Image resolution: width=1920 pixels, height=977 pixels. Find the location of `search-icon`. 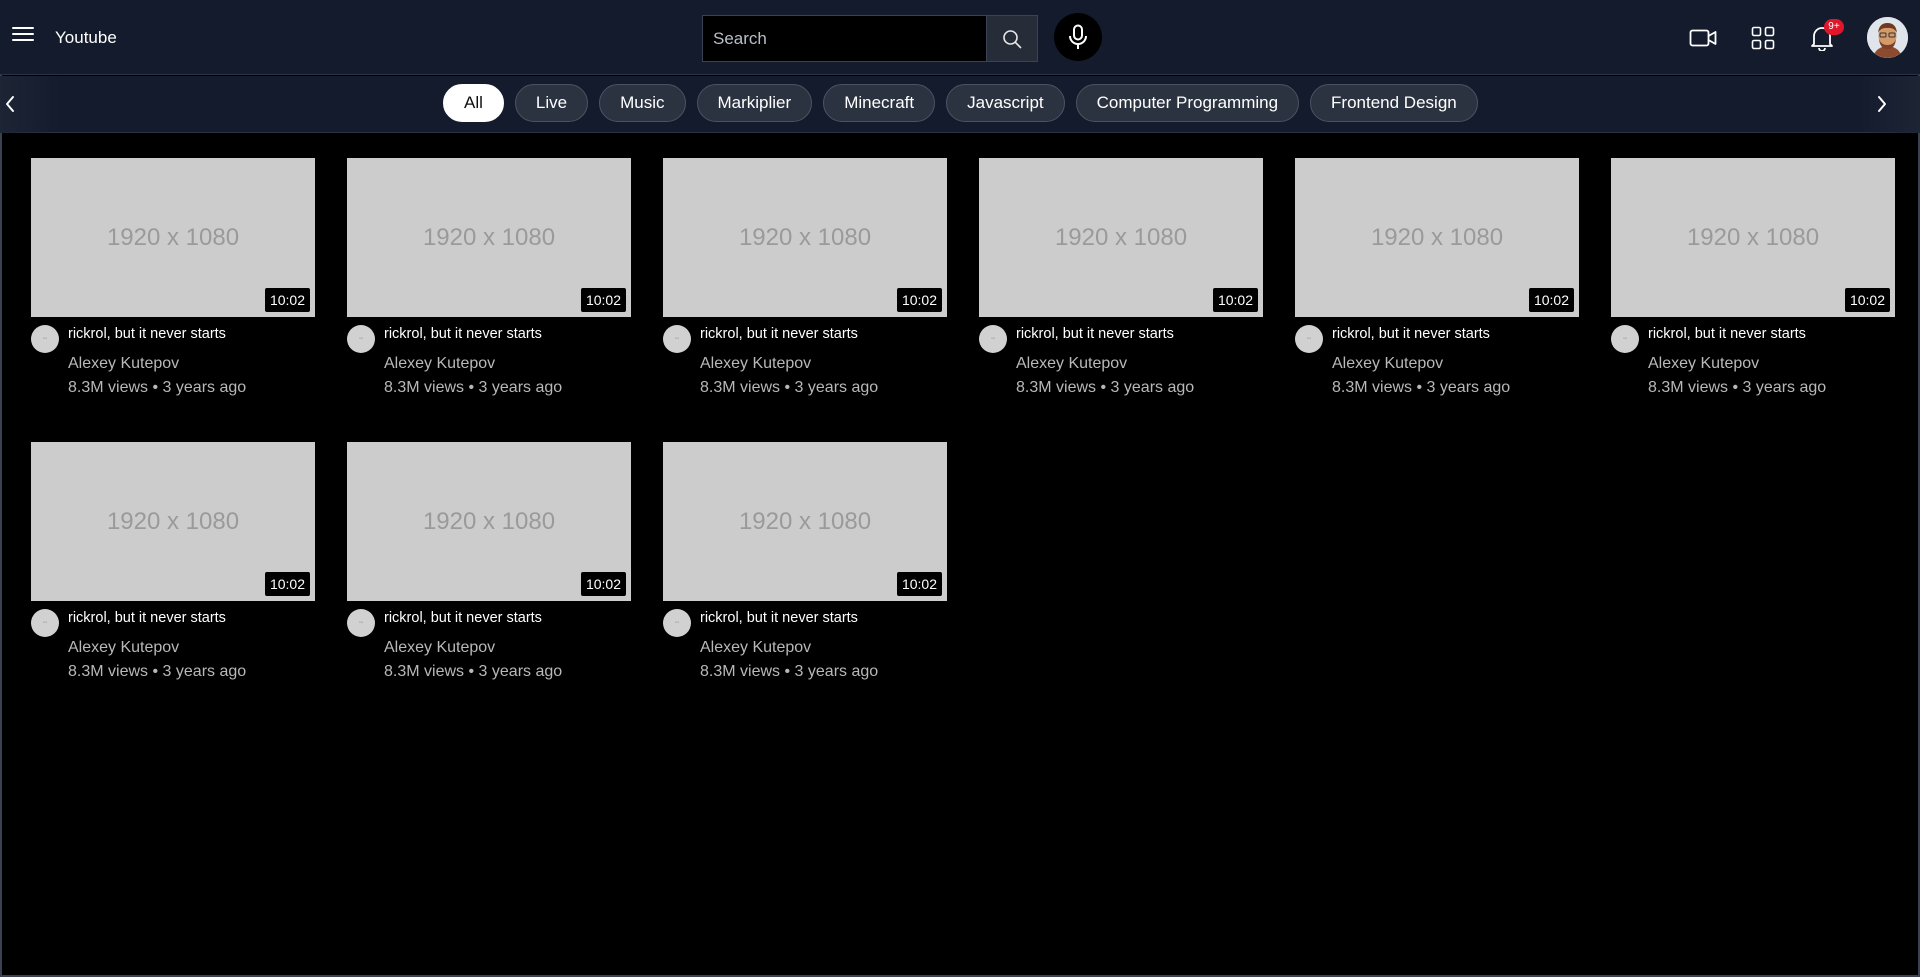

search-icon is located at coordinates (1012, 38).